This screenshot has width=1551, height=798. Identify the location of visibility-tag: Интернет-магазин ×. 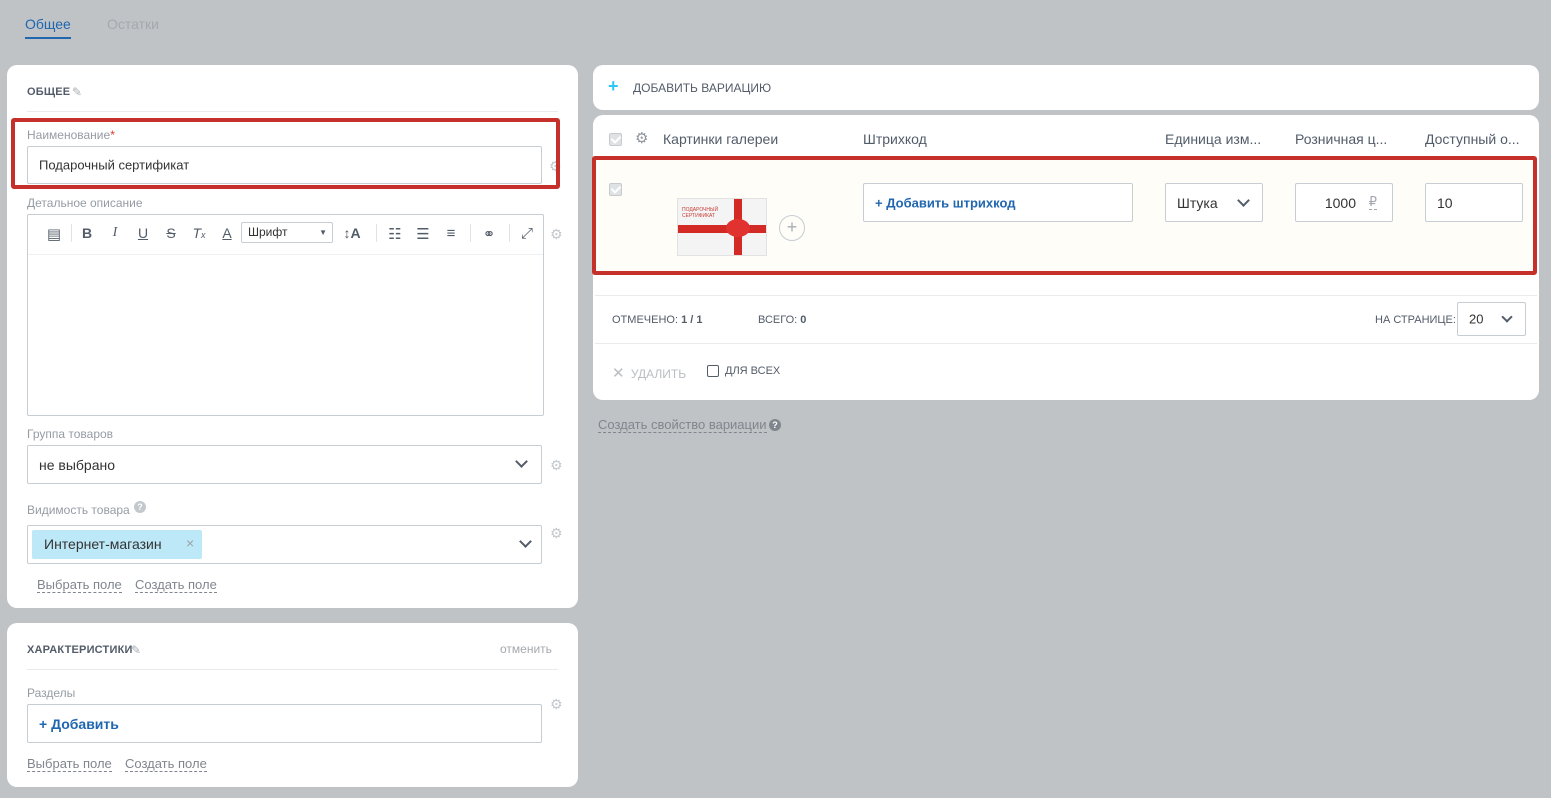
(117, 544).